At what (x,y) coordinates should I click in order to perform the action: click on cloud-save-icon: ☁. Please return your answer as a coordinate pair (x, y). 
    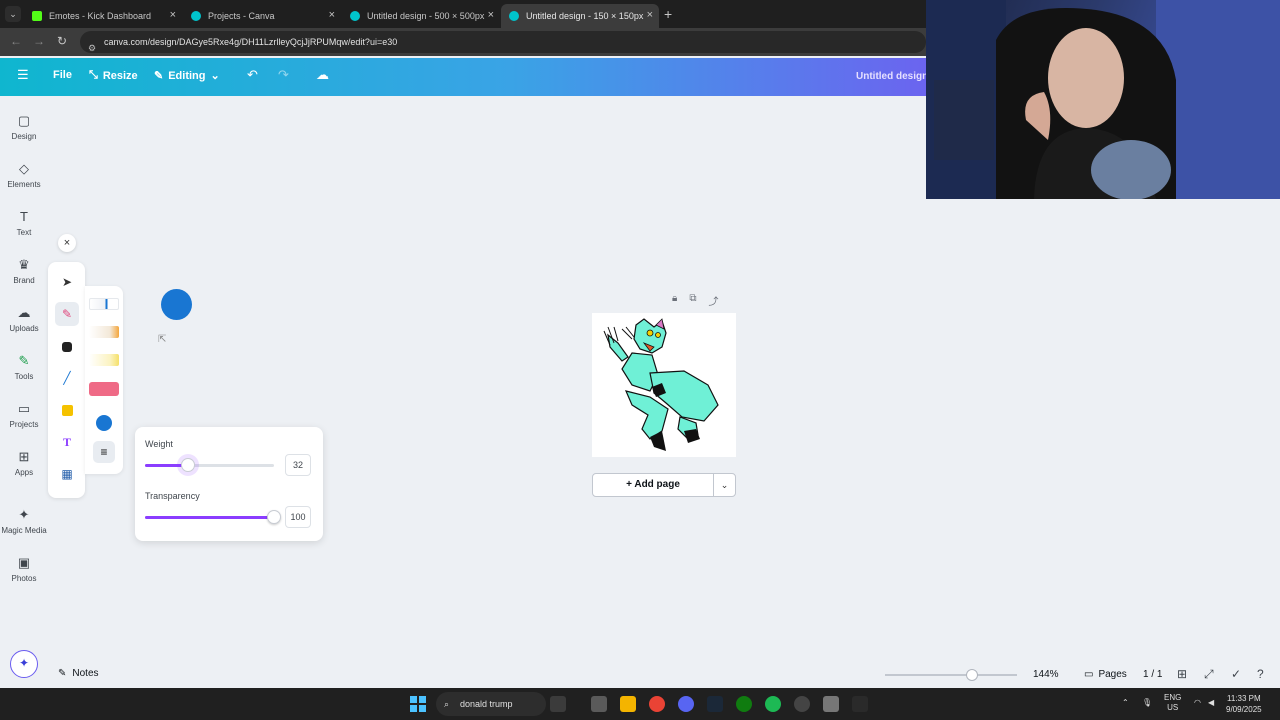
    Looking at the image, I should click on (322, 75).